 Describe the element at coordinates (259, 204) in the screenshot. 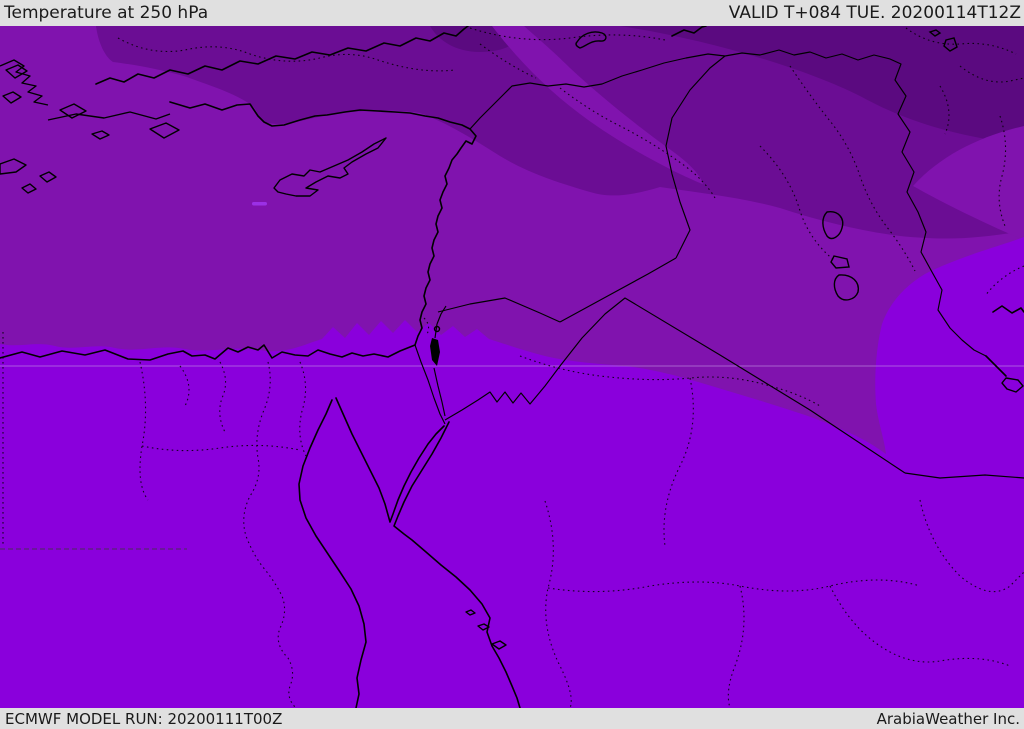

I see `warm-speck-south-of-cyprus` at that location.